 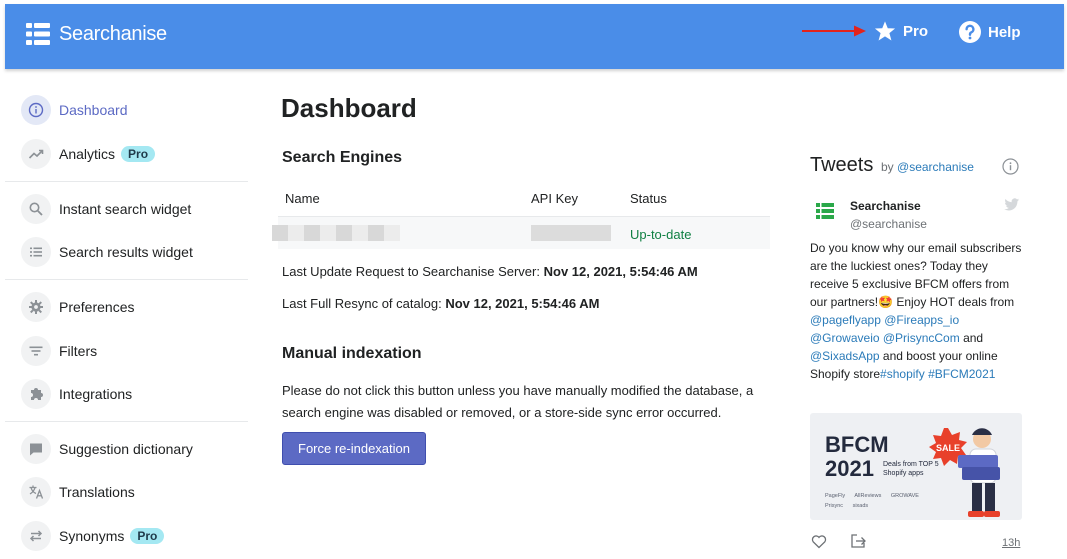 What do you see at coordinates (834, 506) in the screenshot?
I see `partner-logo: Prisync` at bounding box center [834, 506].